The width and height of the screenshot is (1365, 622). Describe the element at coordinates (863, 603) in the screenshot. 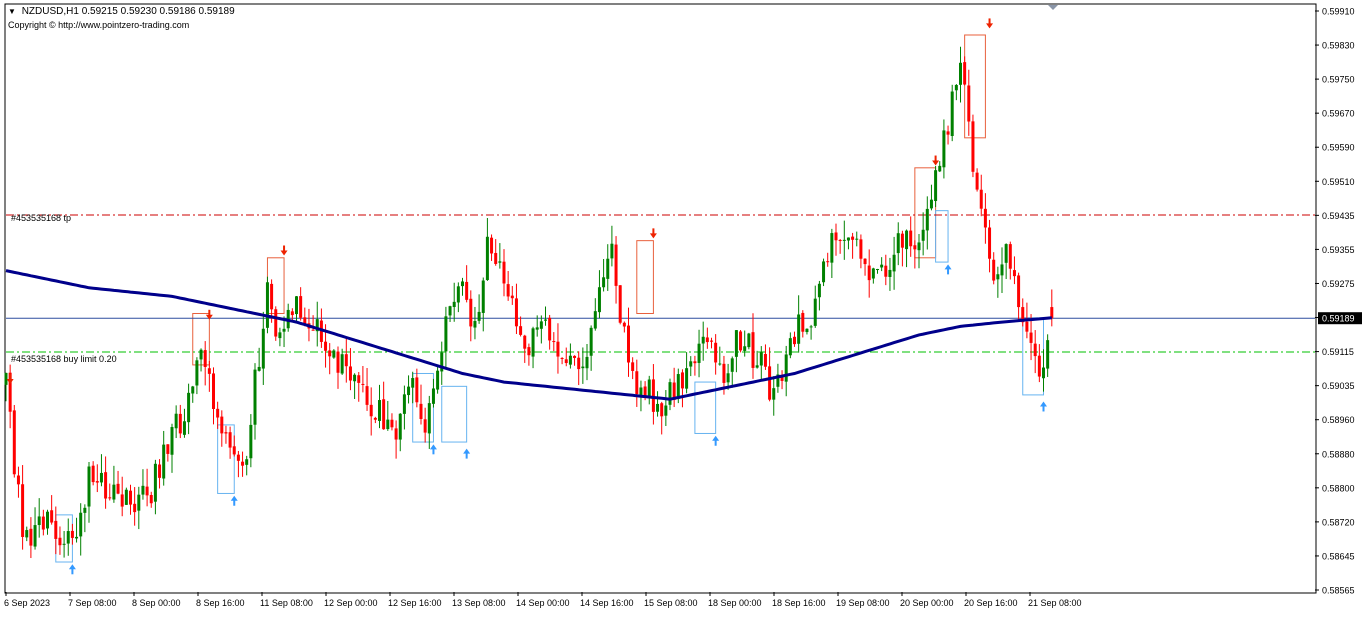

I see `x-tick-label: 19 Sep 08:00` at that location.